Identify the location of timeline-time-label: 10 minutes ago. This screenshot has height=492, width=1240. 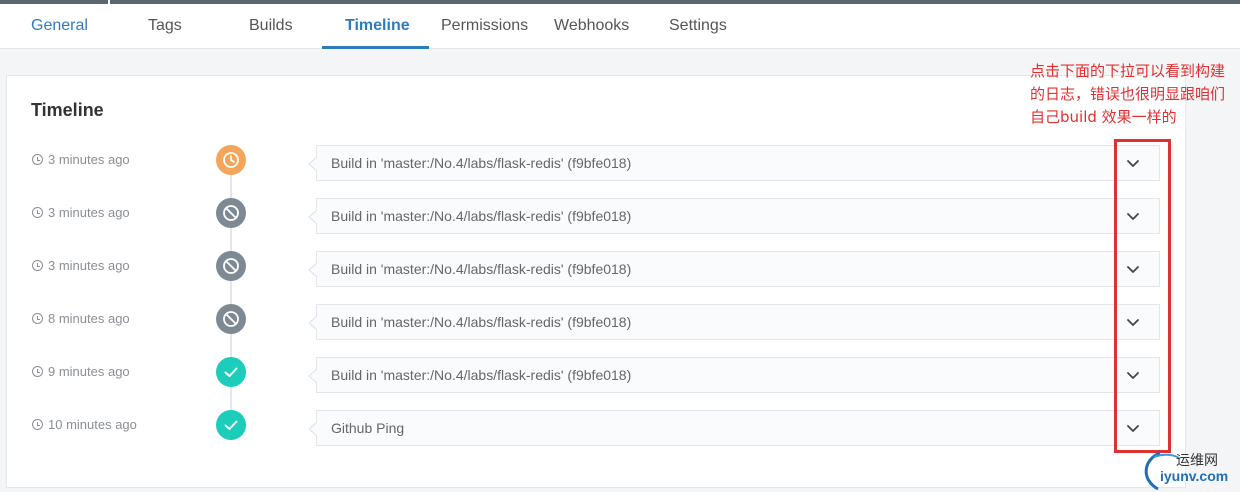
(92, 424).